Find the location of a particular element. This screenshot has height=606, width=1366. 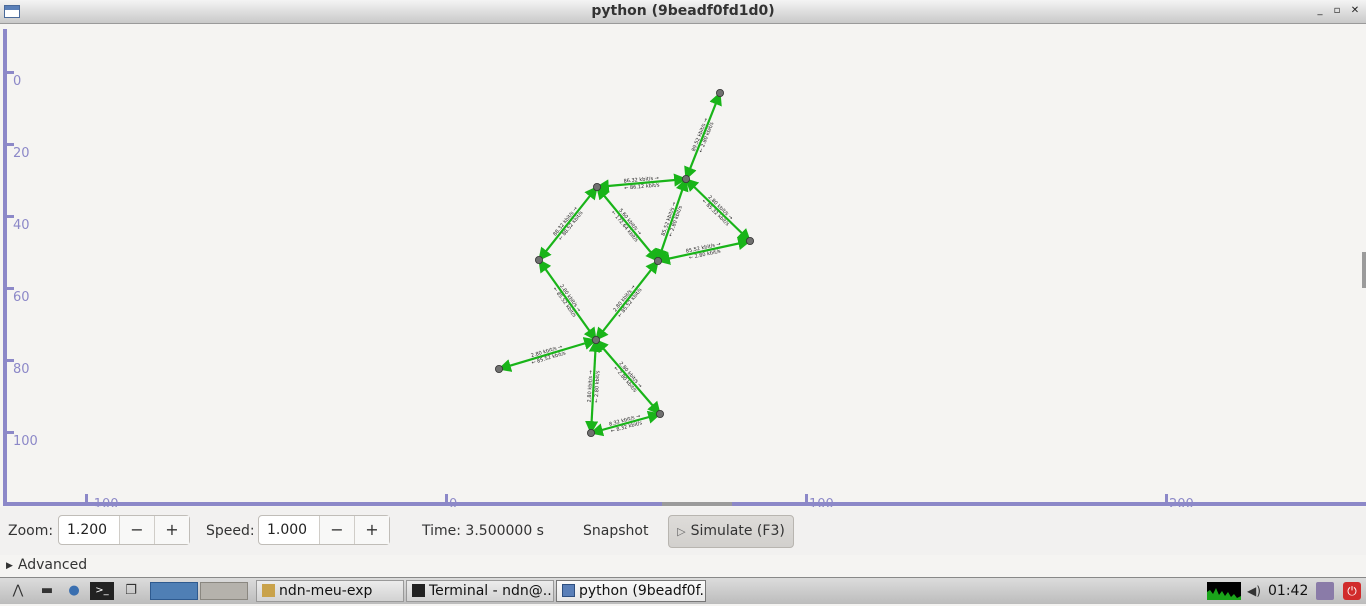

y-tick-label: 0 is located at coordinates (17, 81).